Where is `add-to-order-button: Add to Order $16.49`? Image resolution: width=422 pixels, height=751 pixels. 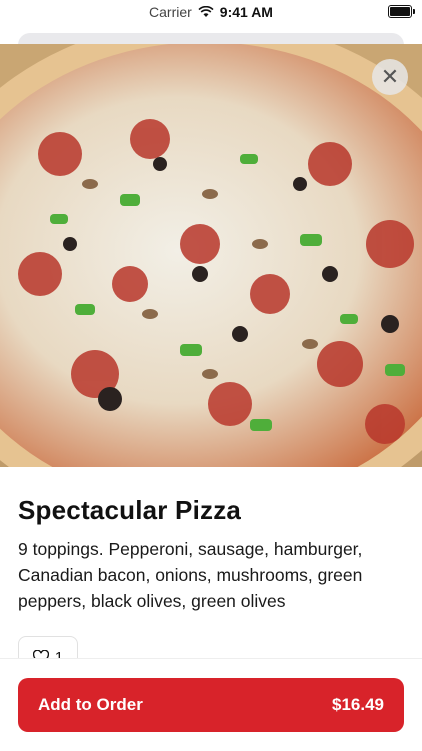 add-to-order-button: Add to Order $16.49 is located at coordinates (211, 705).